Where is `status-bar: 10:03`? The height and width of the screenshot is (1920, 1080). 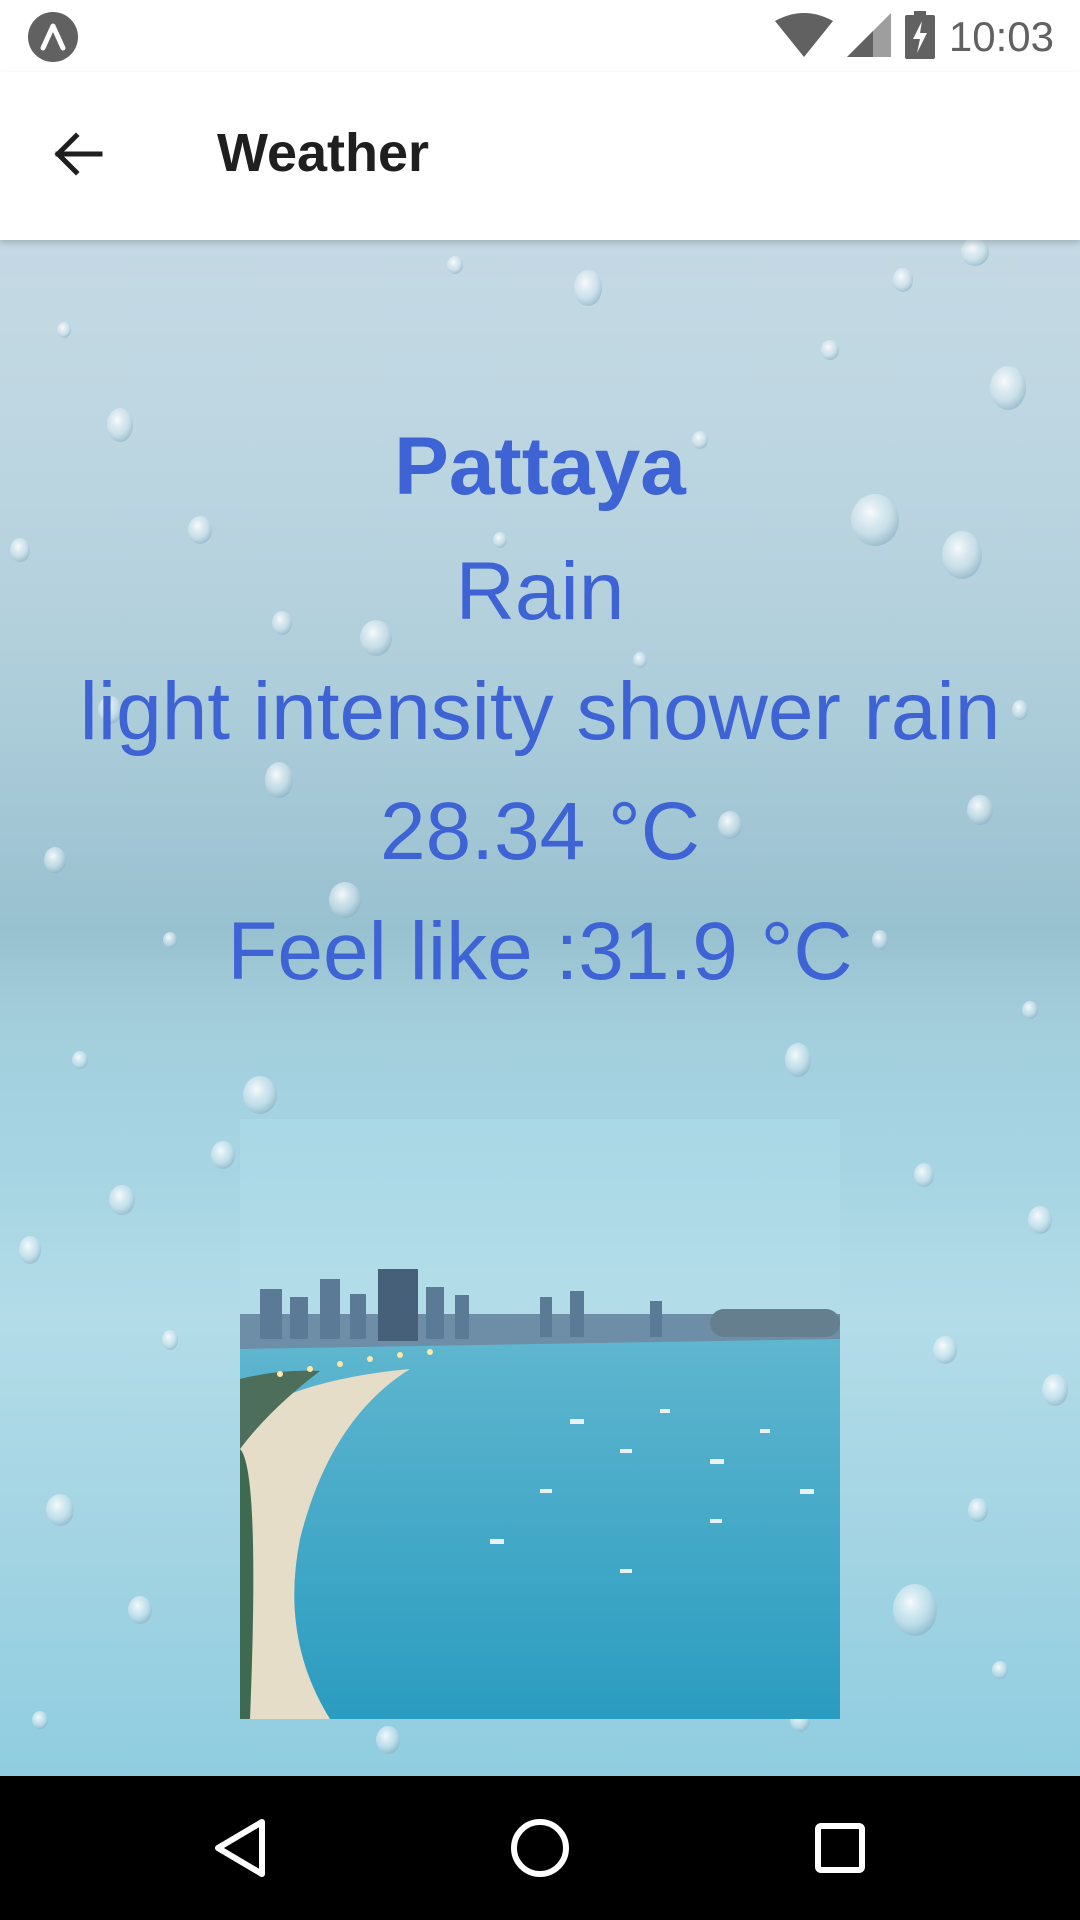
status-bar: 10:03 is located at coordinates (540, 36).